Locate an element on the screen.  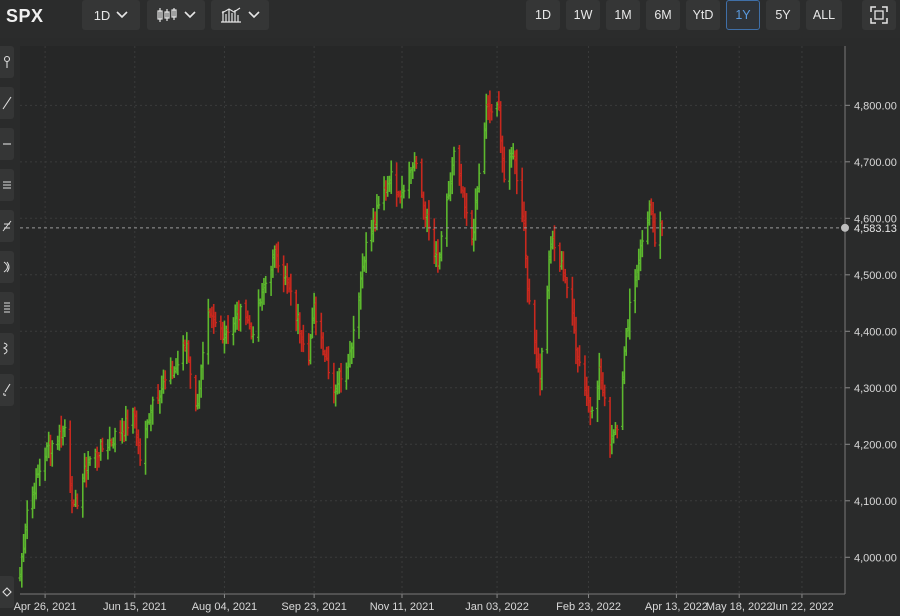
last-price-label: 4,583.13 is located at coordinates (875, 229).